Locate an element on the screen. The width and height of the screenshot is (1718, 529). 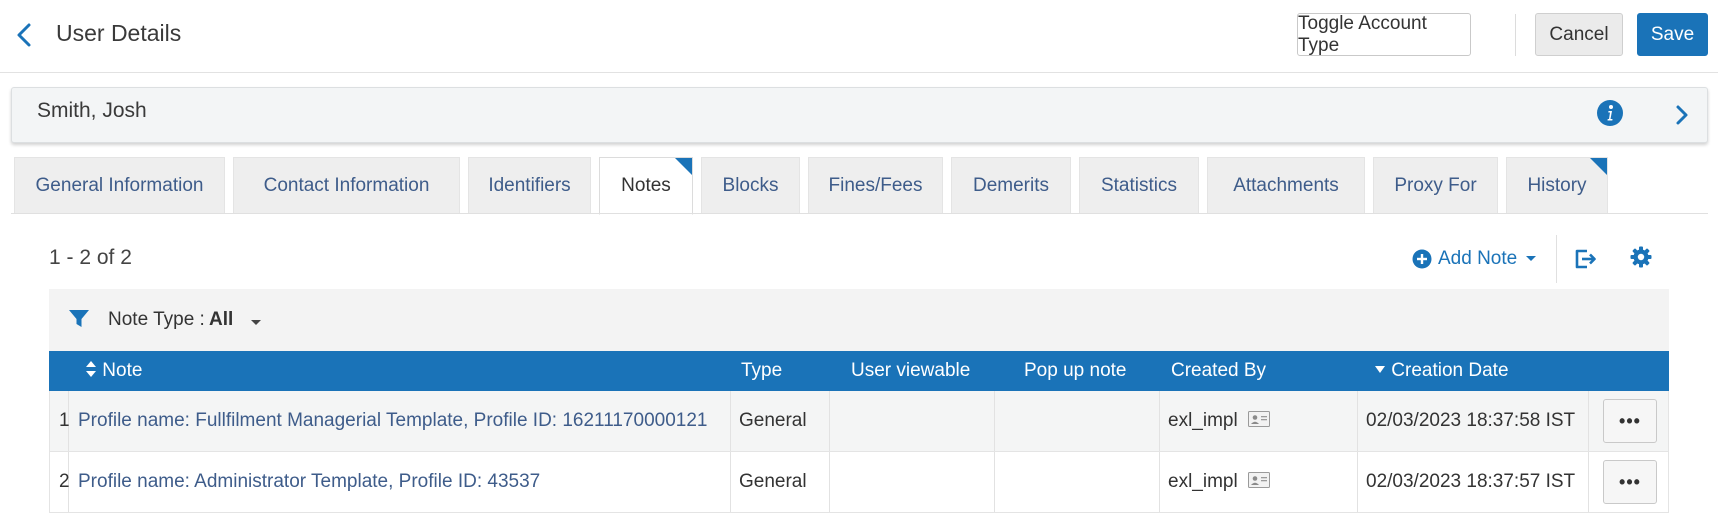
filter-icon is located at coordinates (79, 319).